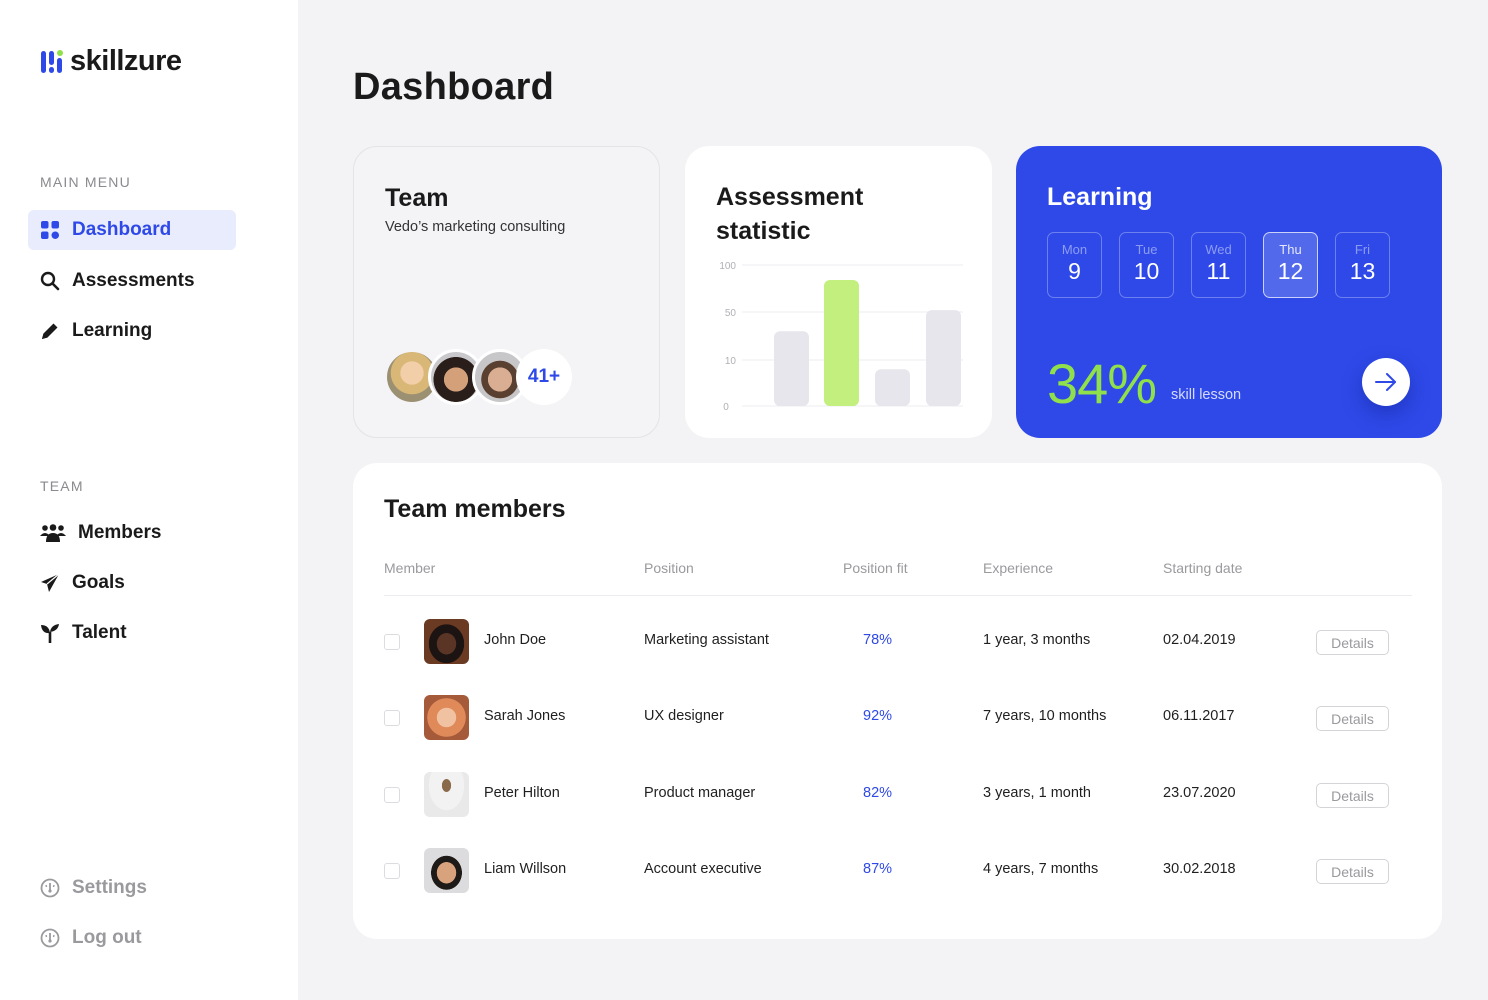 Image resolution: width=1488 pixels, height=1000 pixels. I want to click on day-fri: Fri 13, so click(1362, 265).